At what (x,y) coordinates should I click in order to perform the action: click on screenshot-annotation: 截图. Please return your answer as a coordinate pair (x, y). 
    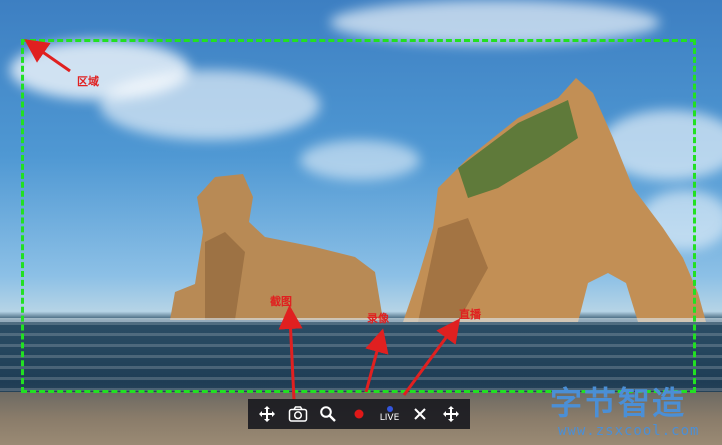
    Looking at the image, I should click on (281, 301).